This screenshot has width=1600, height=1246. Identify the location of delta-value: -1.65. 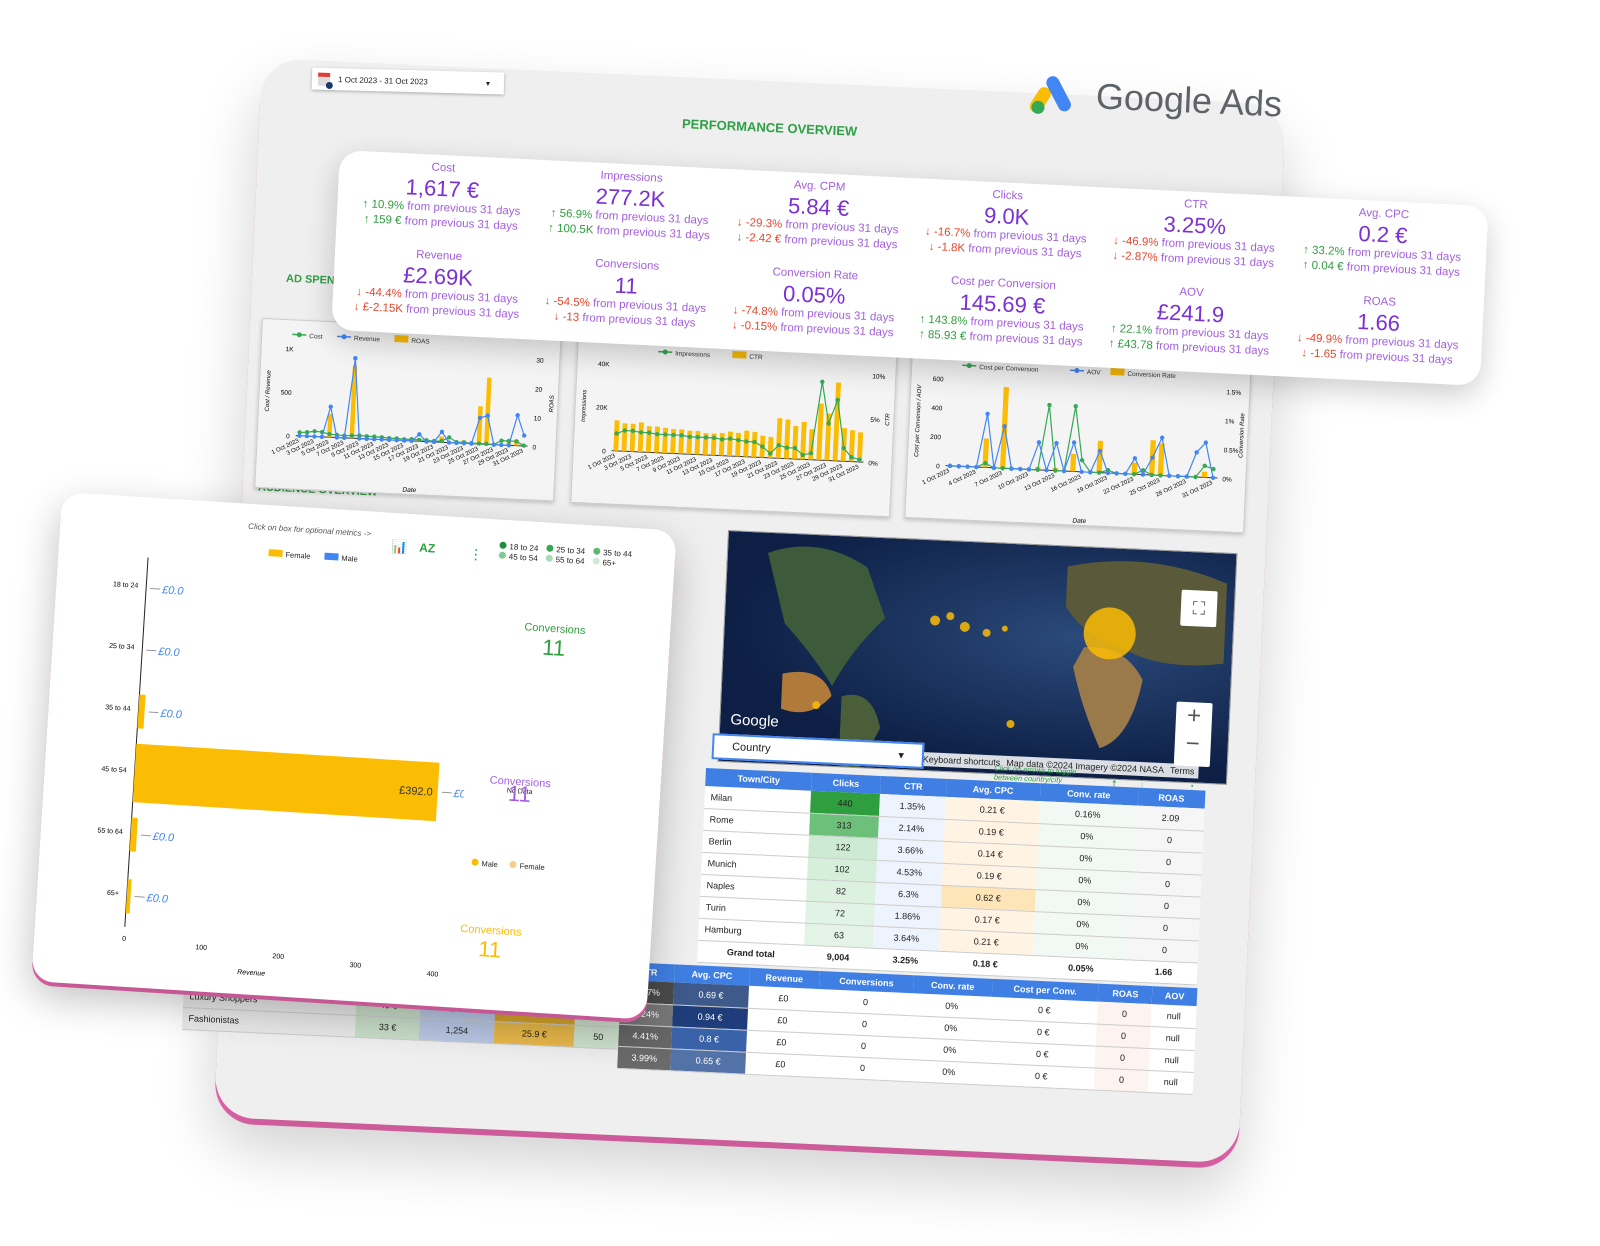
(1323, 354).